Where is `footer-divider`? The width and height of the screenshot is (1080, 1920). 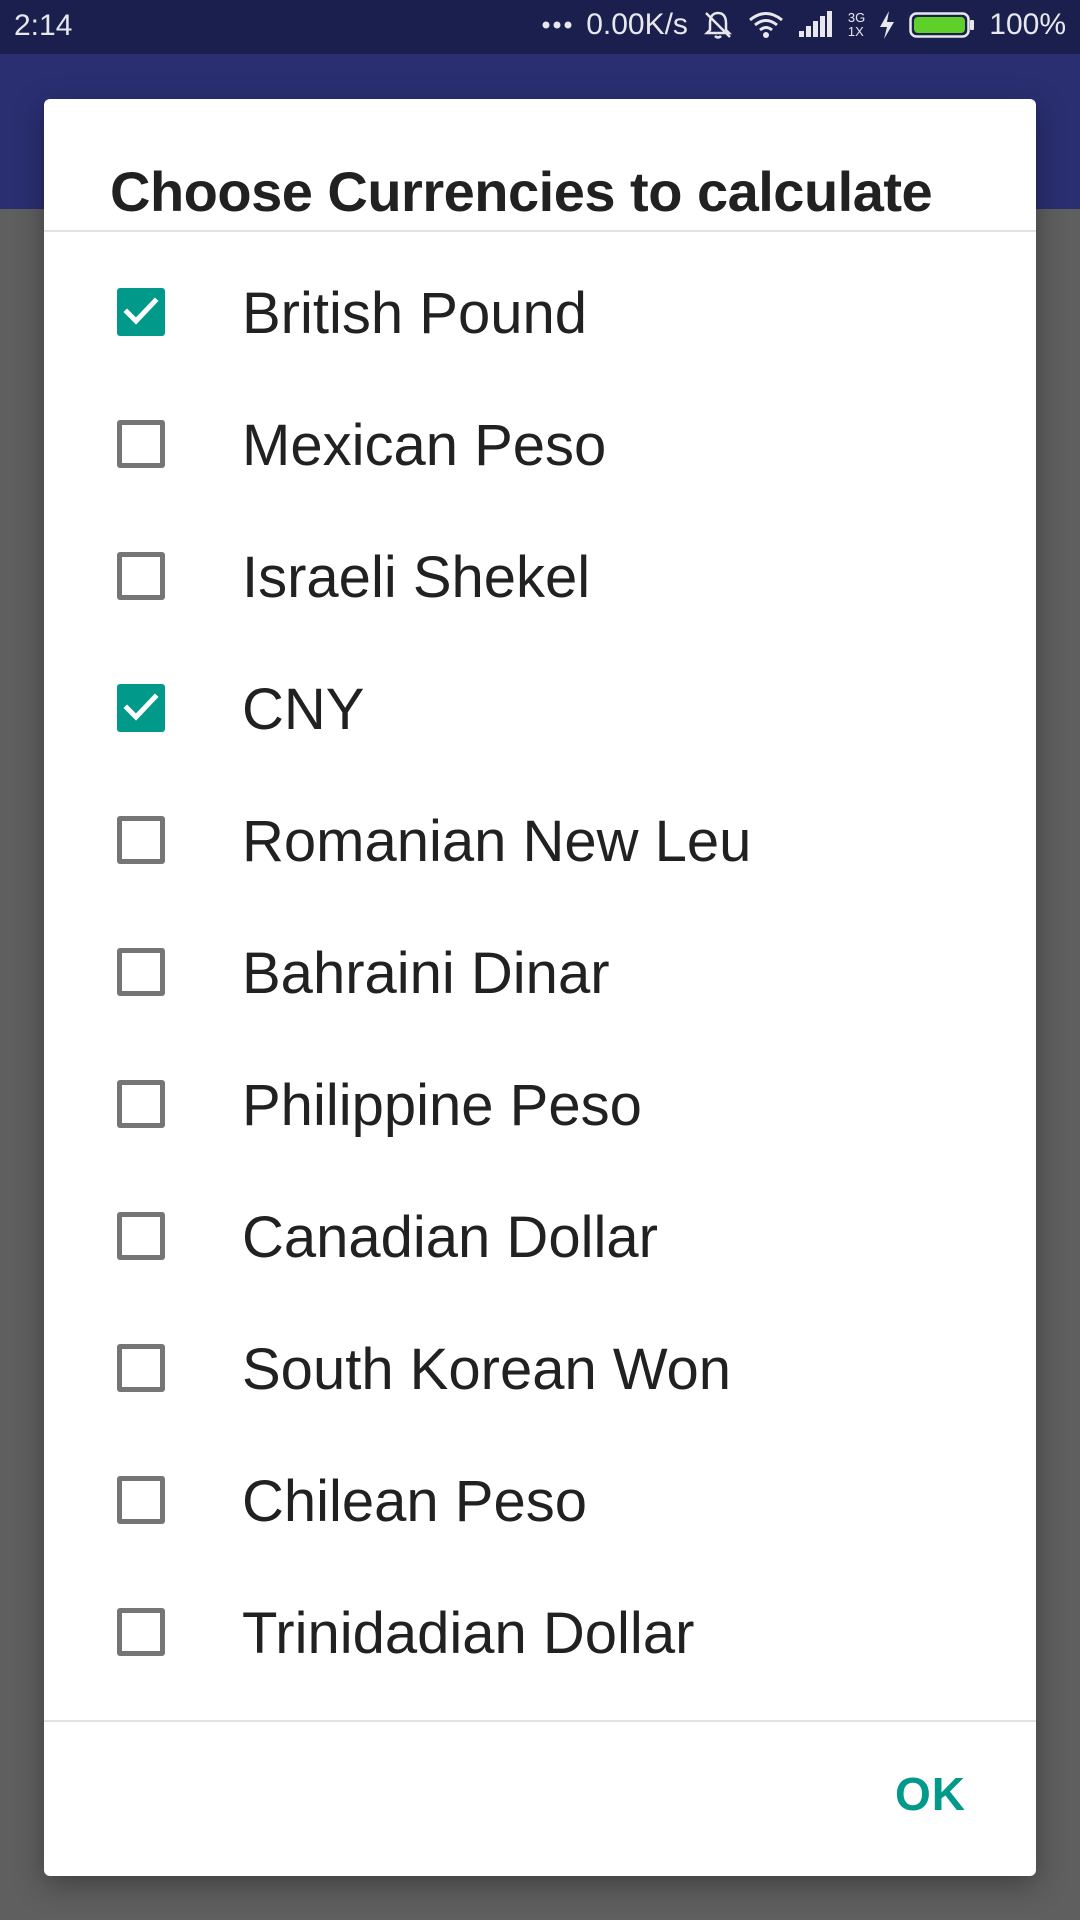
footer-divider is located at coordinates (540, 1721).